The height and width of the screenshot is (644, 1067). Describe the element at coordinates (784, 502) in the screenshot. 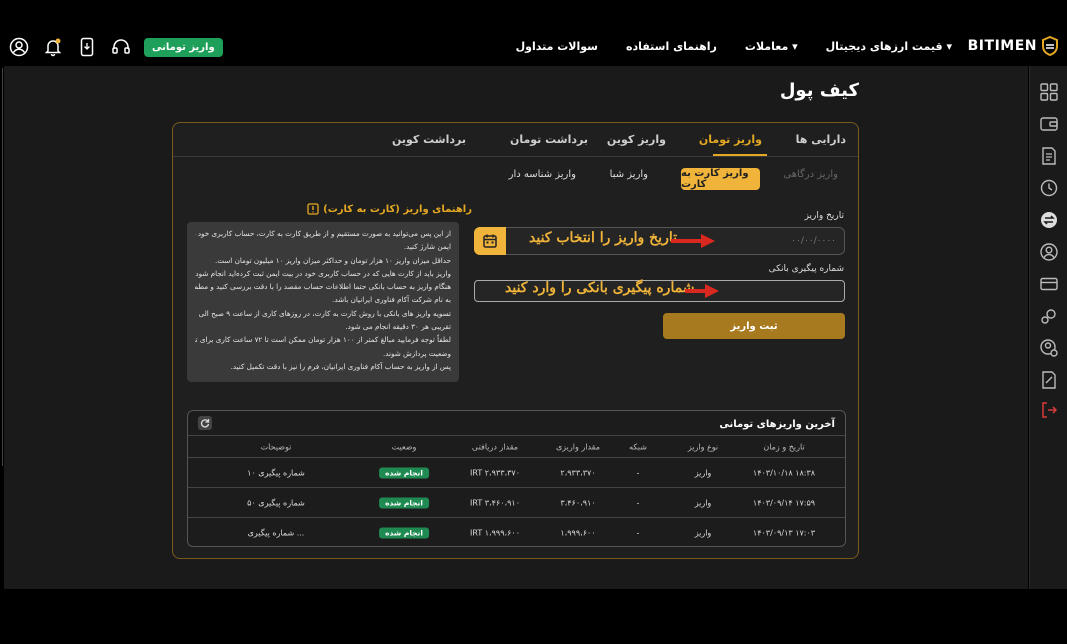

I see `cell-datetime: ۱۴۰۳/۰۹/۱۴ ۱۷:۵۹` at that location.